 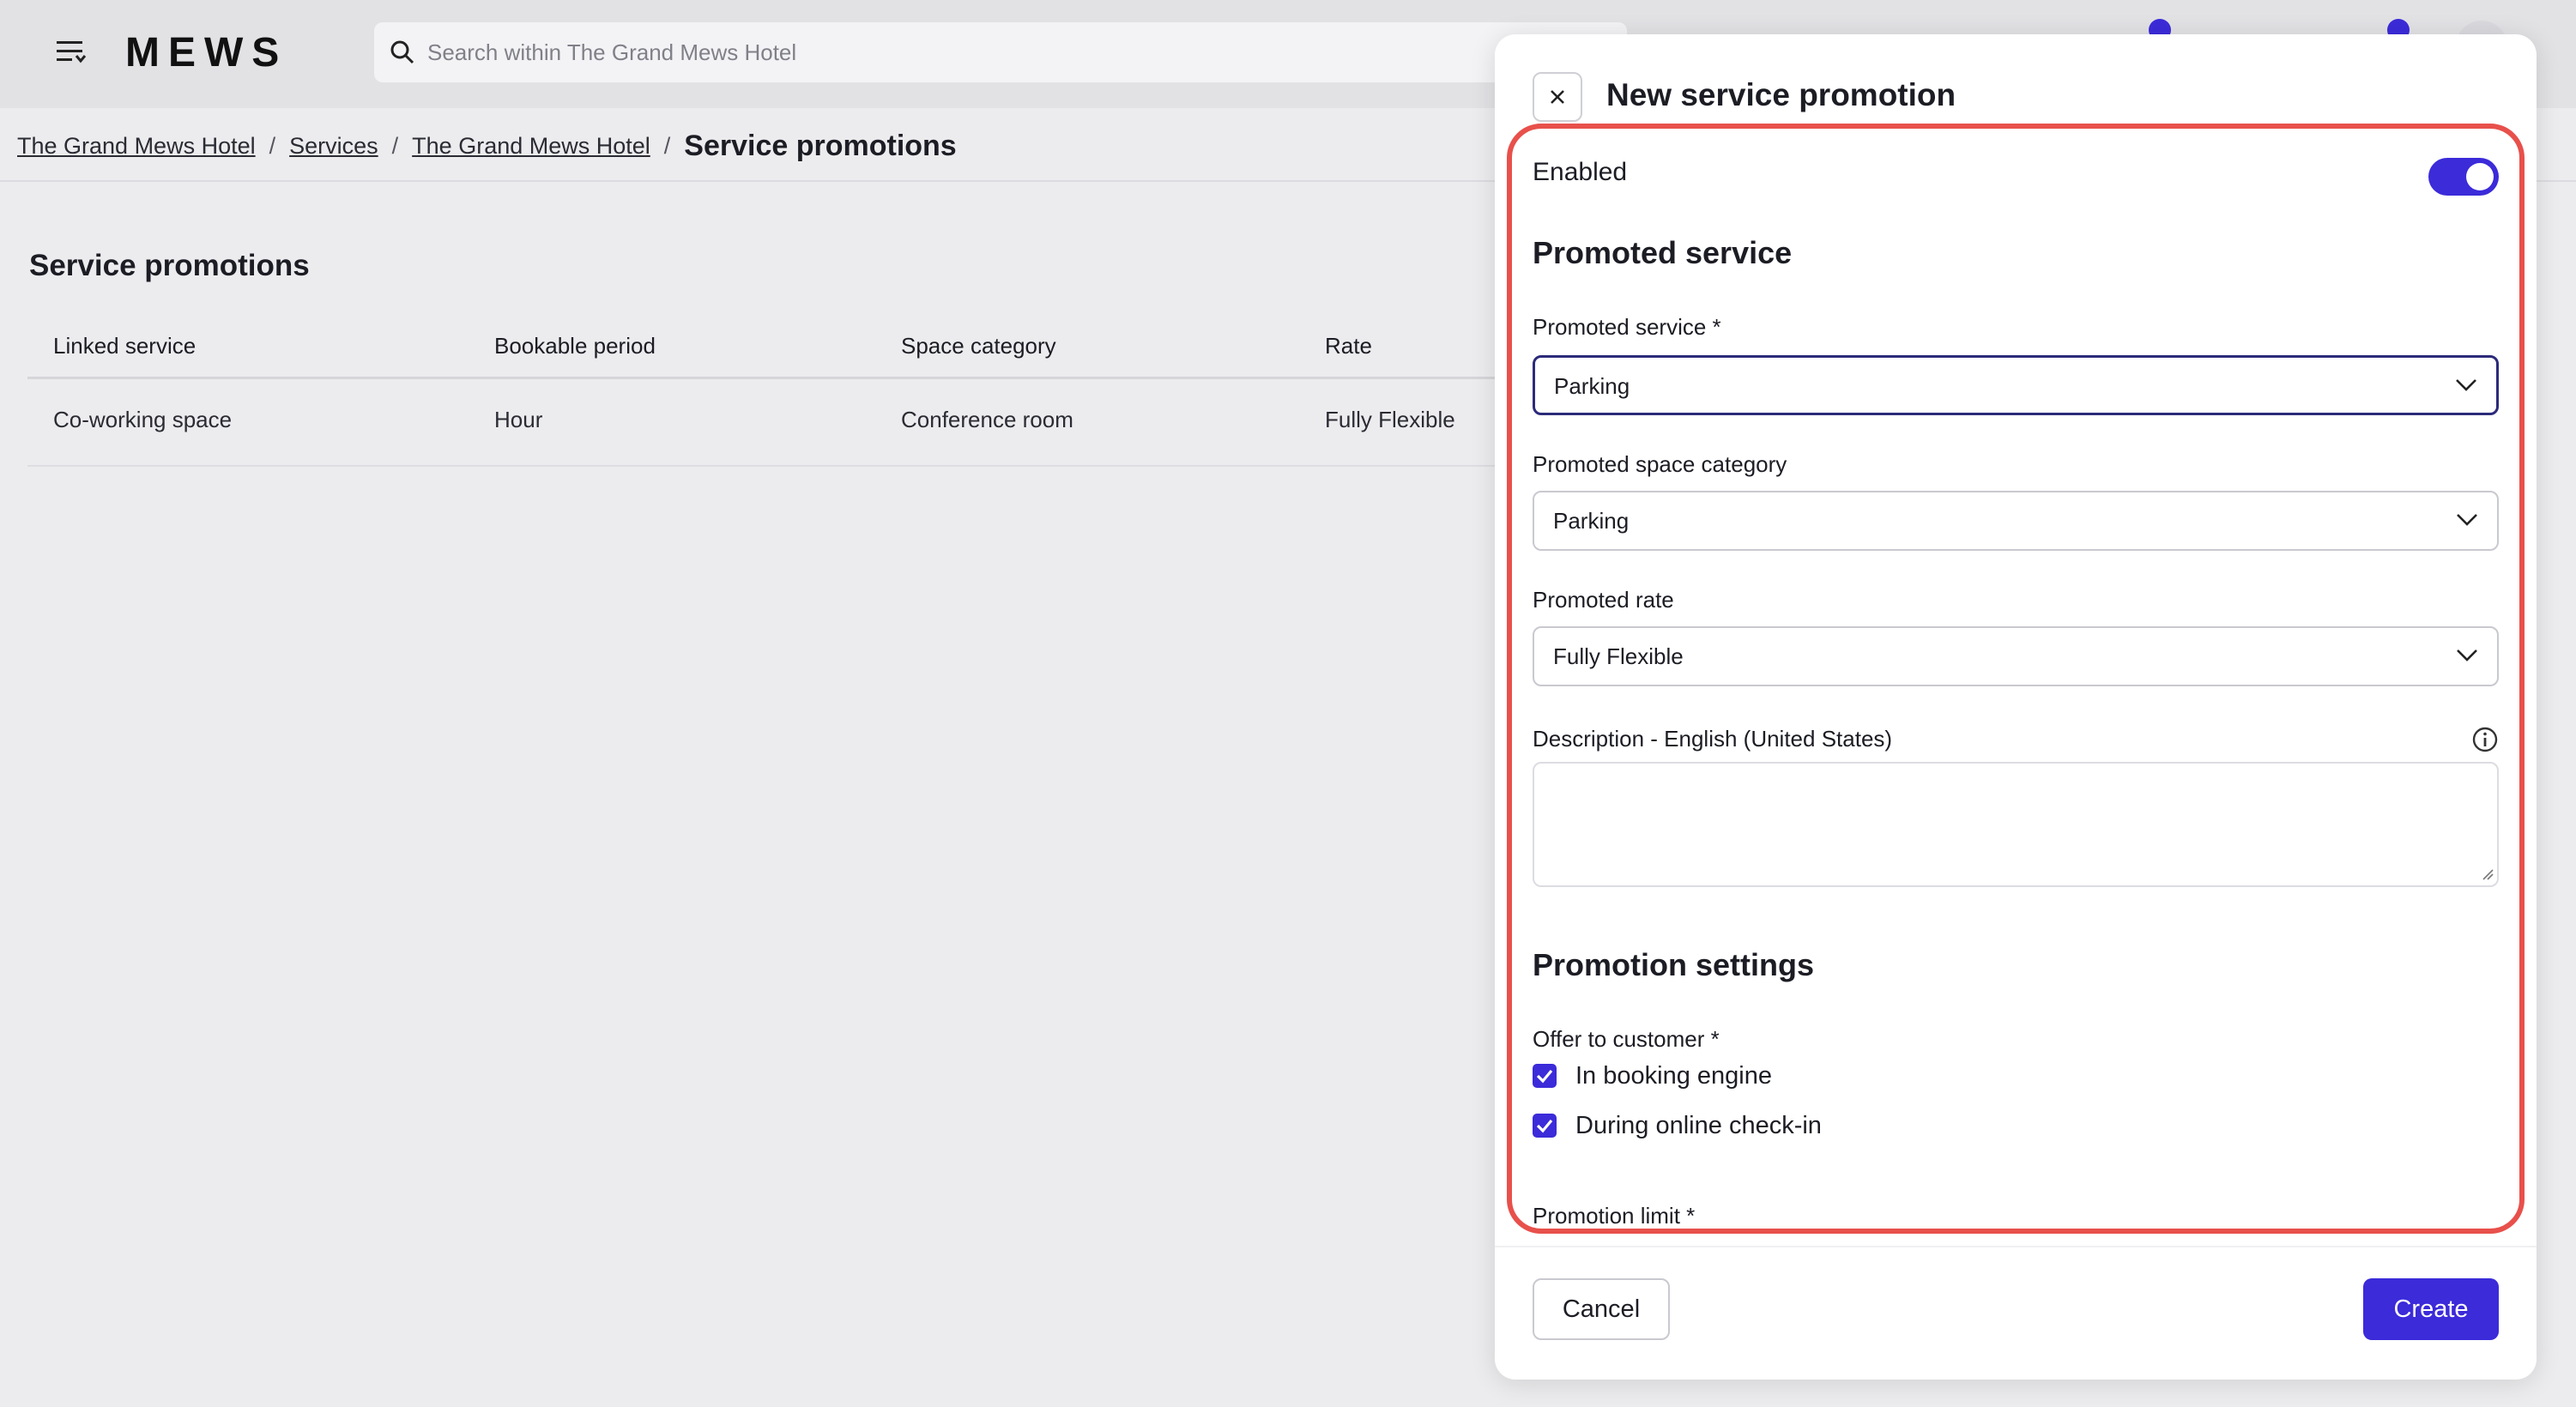 What do you see at coordinates (402, 52) in the screenshot?
I see `search-icon` at bounding box center [402, 52].